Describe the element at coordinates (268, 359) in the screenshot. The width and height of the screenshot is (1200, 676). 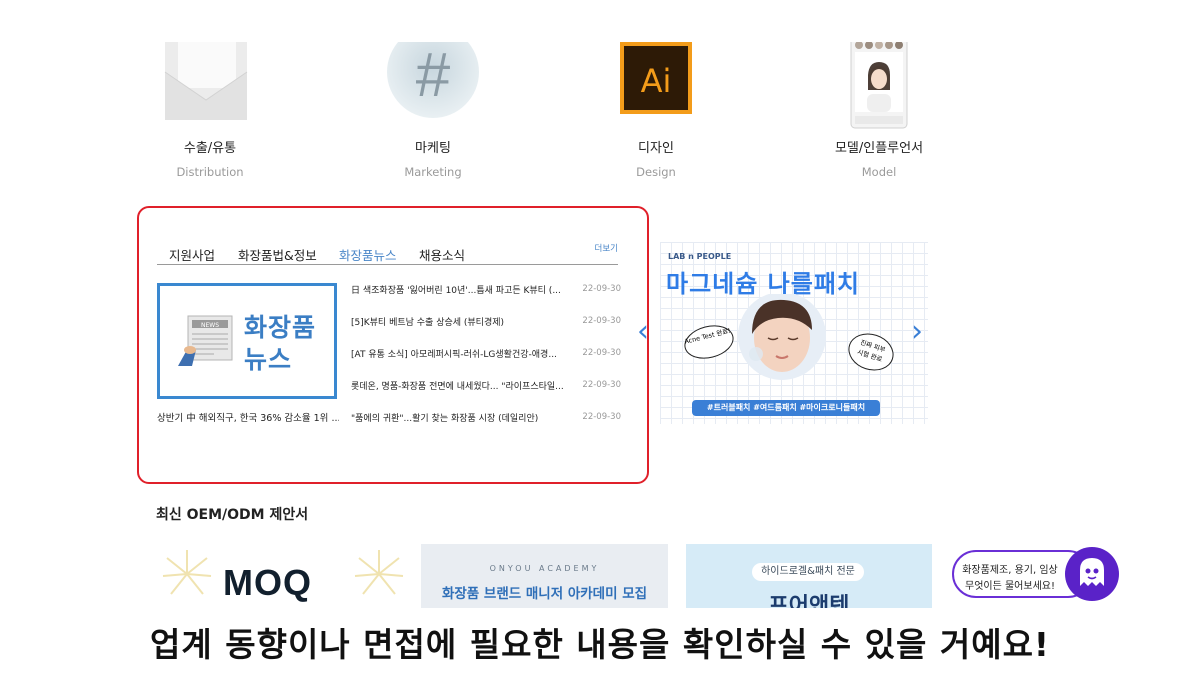
I see `news-image-title-line2: 뉴스` at that location.